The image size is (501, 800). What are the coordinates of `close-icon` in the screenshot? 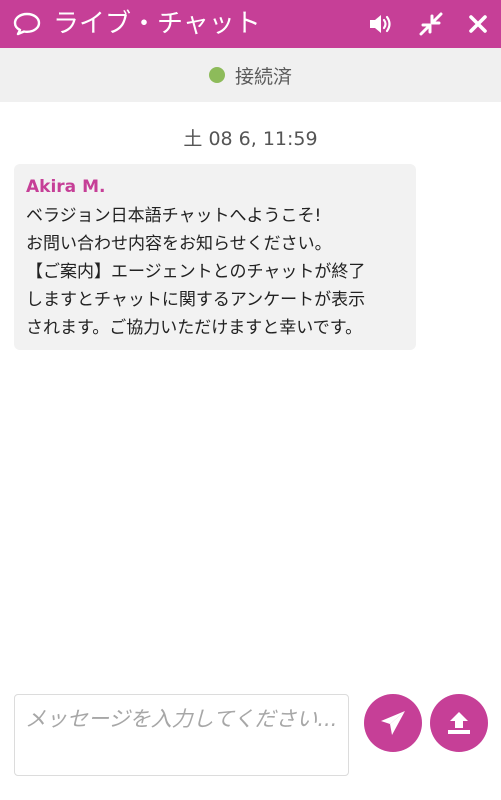 It's located at (478, 24).